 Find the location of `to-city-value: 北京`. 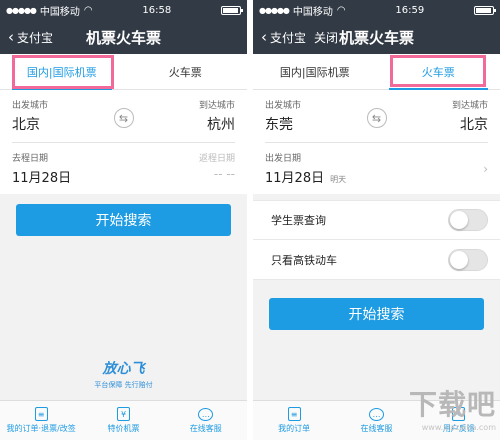

to-city-value: 北京 is located at coordinates (474, 125).